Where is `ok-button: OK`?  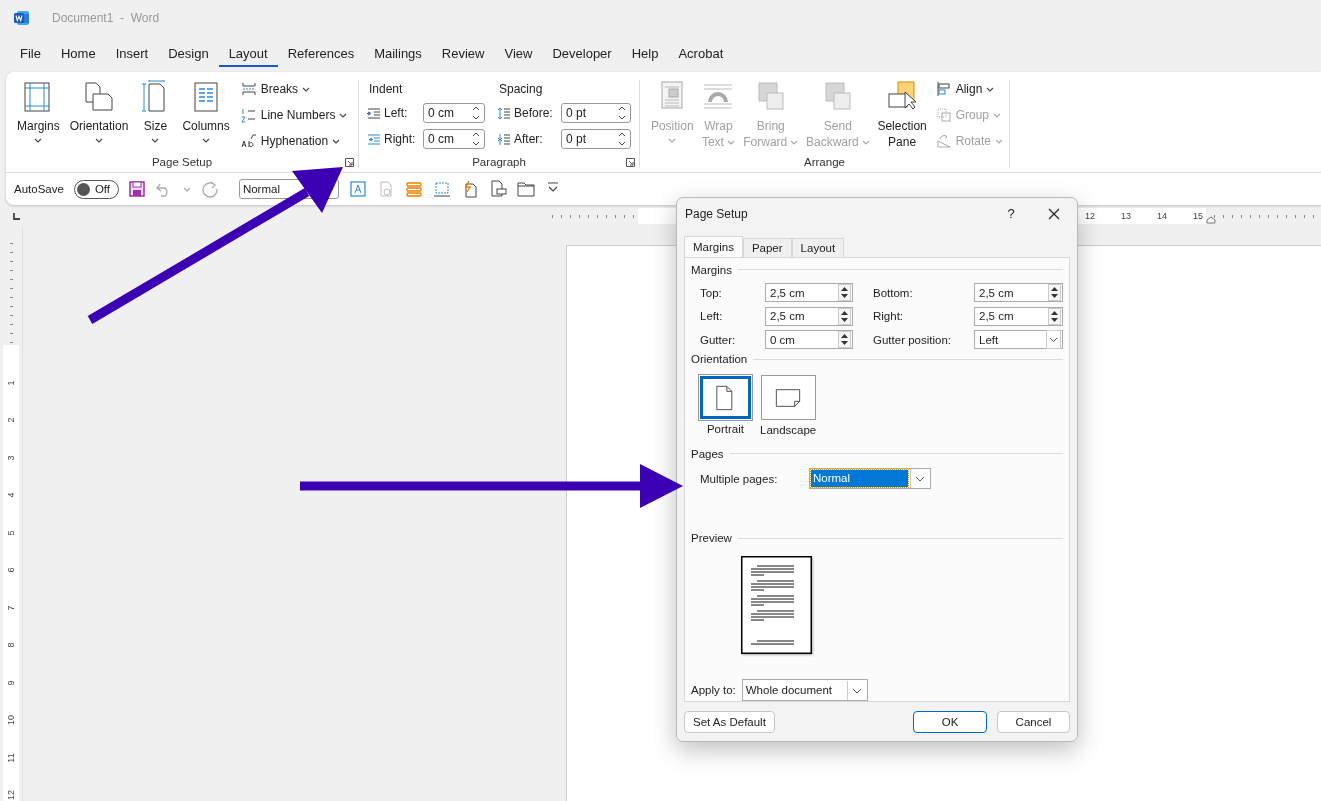 ok-button: OK is located at coordinates (950, 722).